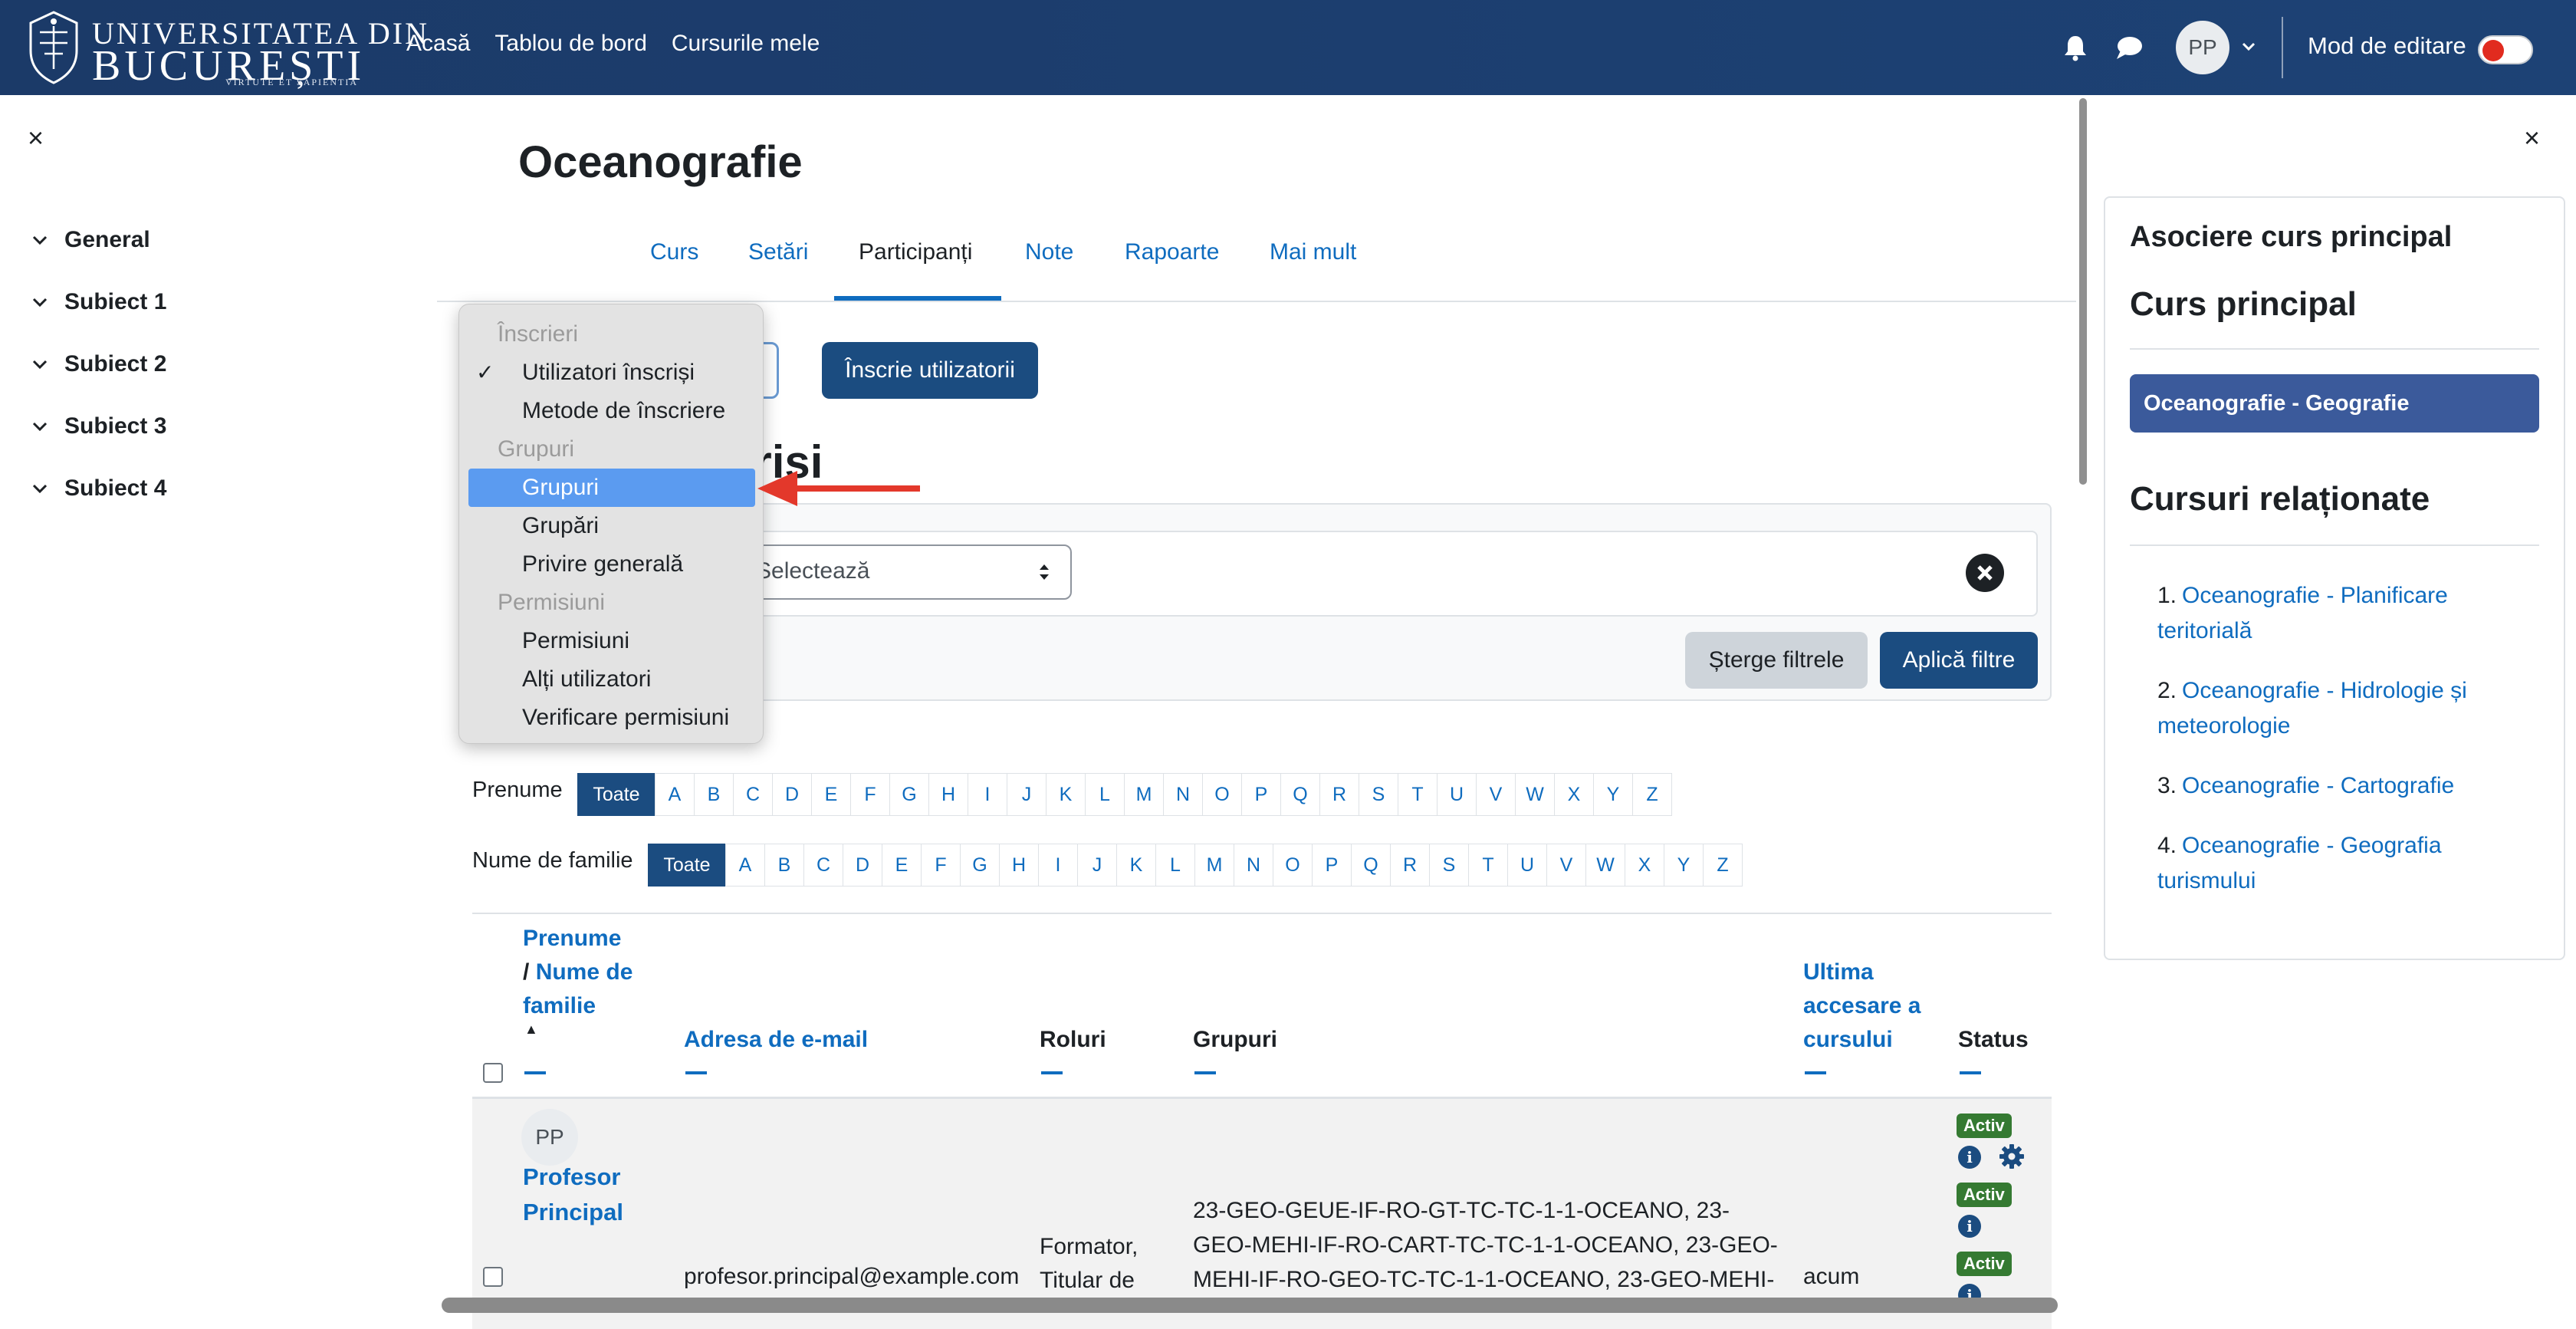 The width and height of the screenshot is (2576, 1329). Describe the element at coordinates (571, 44) in the screenshot. I see `nav-link-dashboard: Tablou de bord` at that location.